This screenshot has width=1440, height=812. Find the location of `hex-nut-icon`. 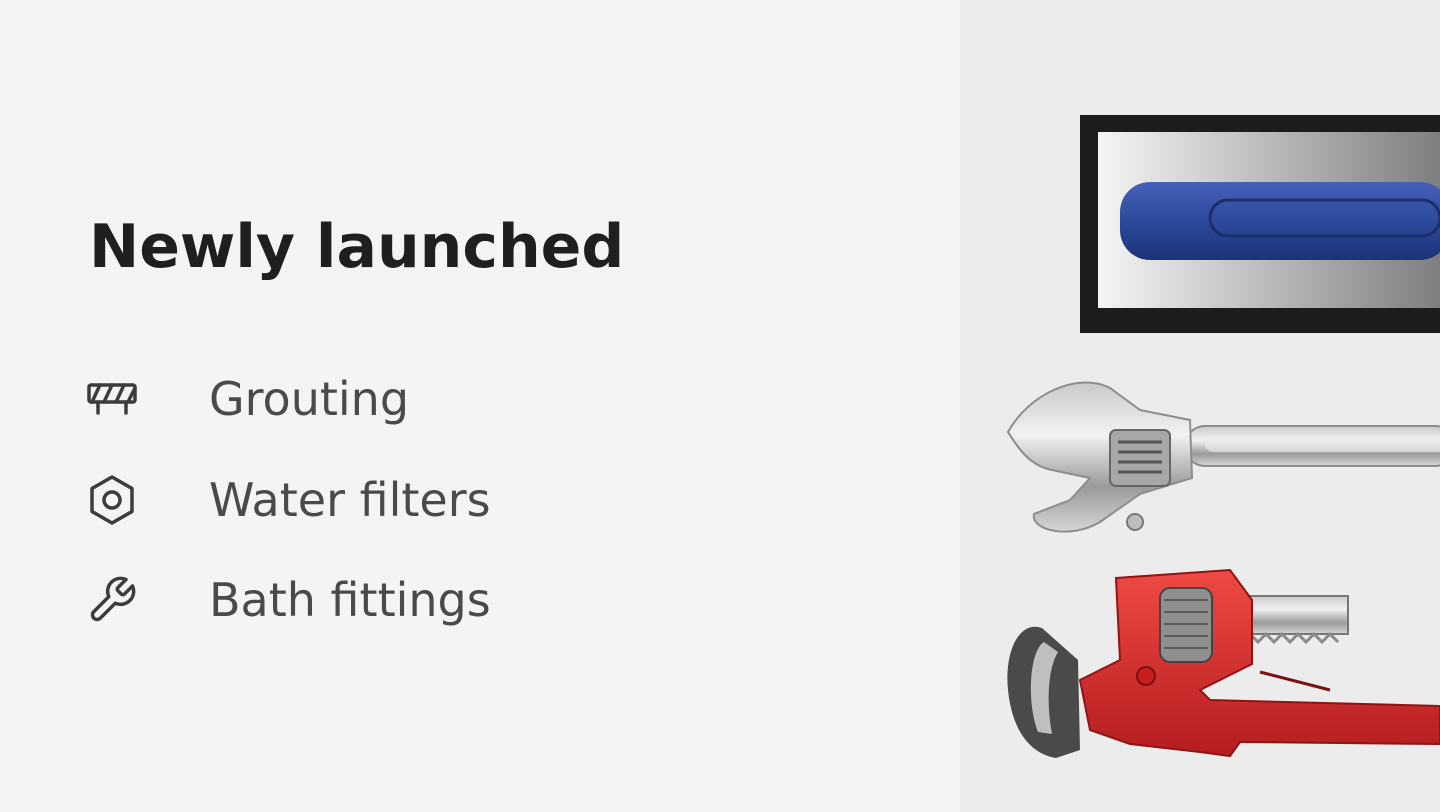

hex-nut-icon is located at coordinates (112, 500).